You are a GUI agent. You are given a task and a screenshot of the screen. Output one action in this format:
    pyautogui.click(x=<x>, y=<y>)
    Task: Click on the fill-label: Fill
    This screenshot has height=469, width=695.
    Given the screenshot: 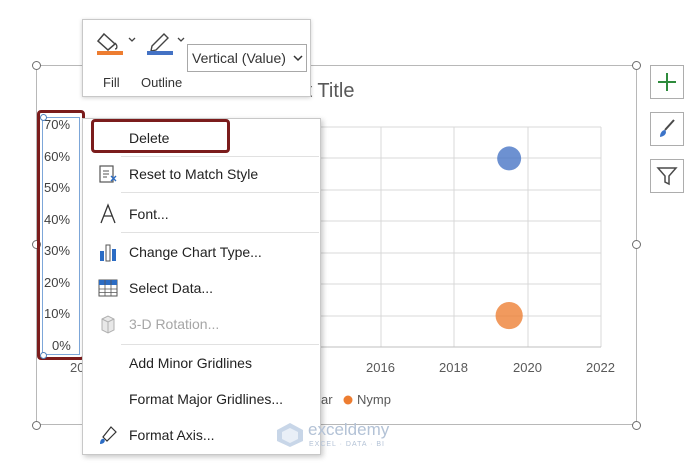 What is the action you would take?
    pyautogui.click(x=111, y=82)
    